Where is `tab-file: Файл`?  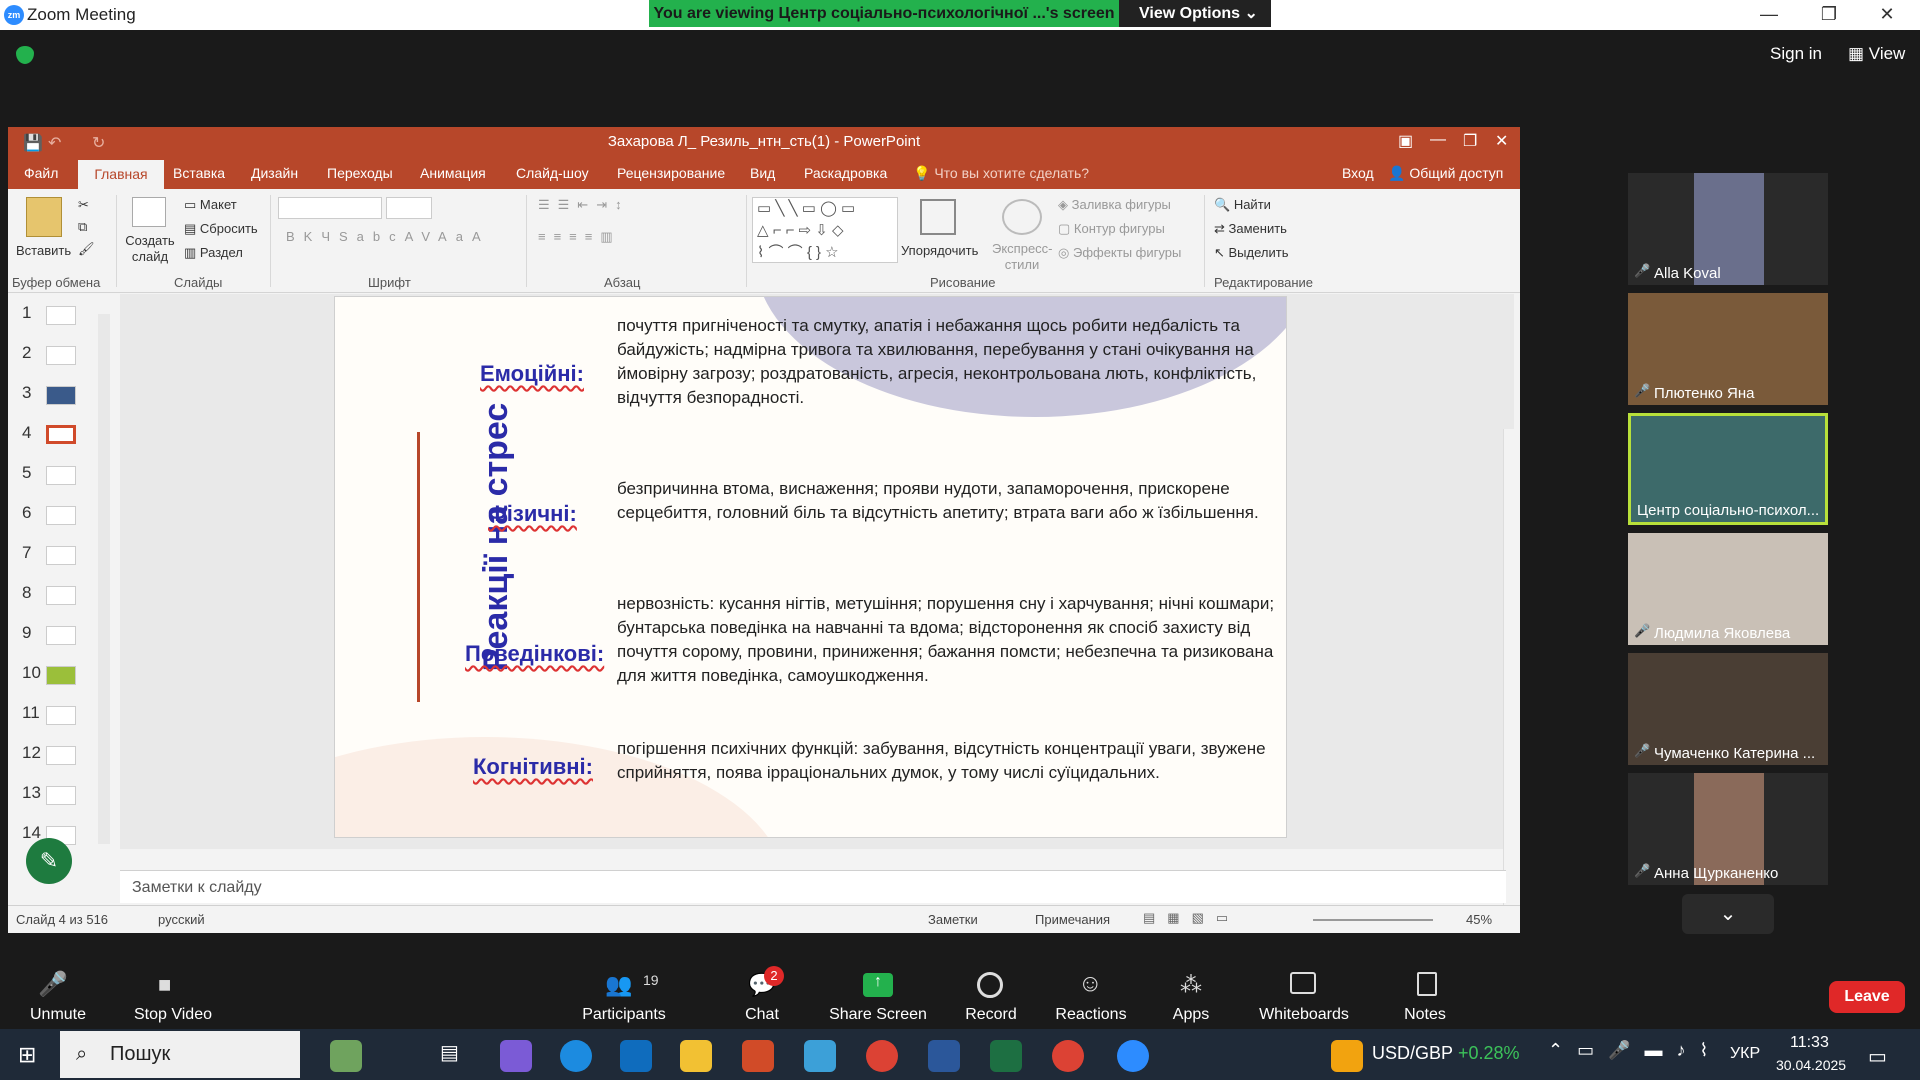 tab-file: Файл is located at coordinates (41, 173).